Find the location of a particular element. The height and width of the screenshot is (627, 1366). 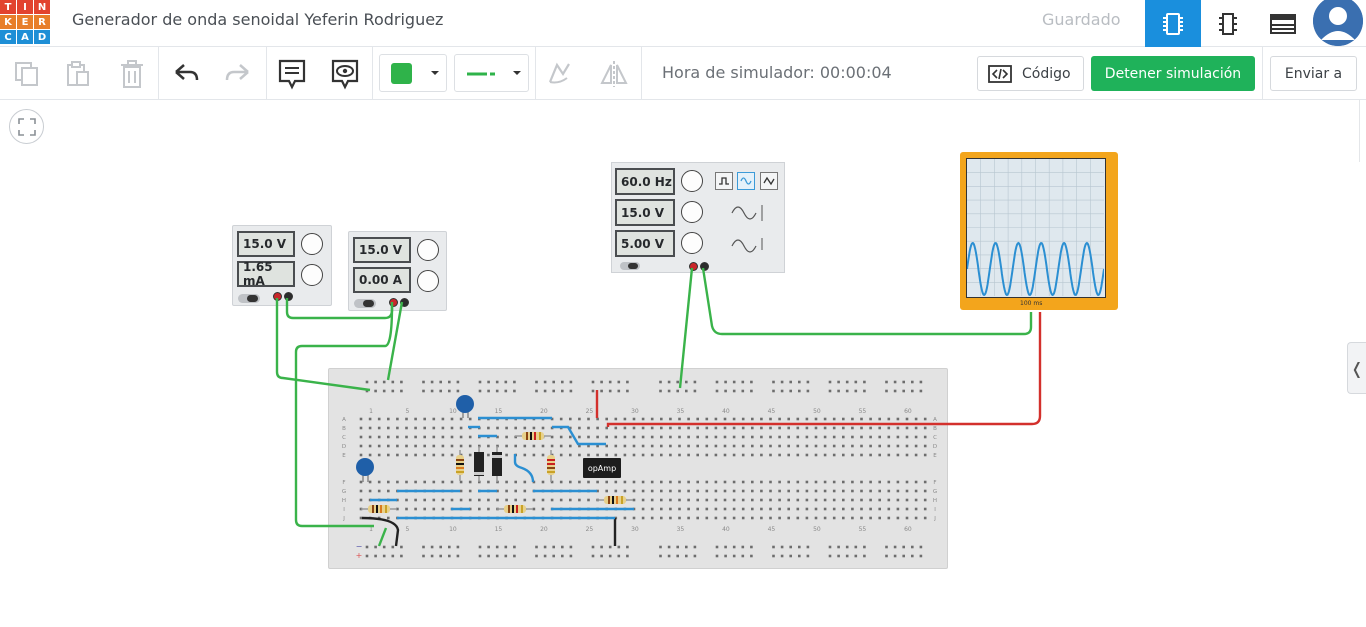

eye-comment-icon is located at coordinates (345, 74).